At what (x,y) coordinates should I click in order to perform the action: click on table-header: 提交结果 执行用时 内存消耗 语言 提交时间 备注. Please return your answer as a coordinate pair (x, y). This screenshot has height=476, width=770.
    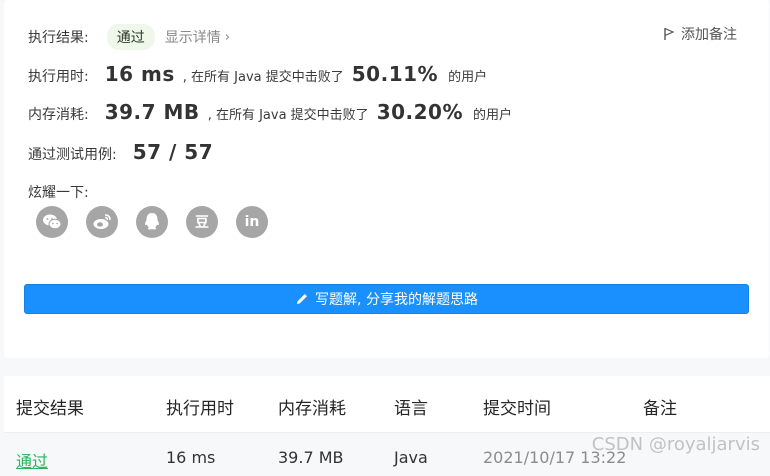
    Looking at the image, I should click on (387, 404).